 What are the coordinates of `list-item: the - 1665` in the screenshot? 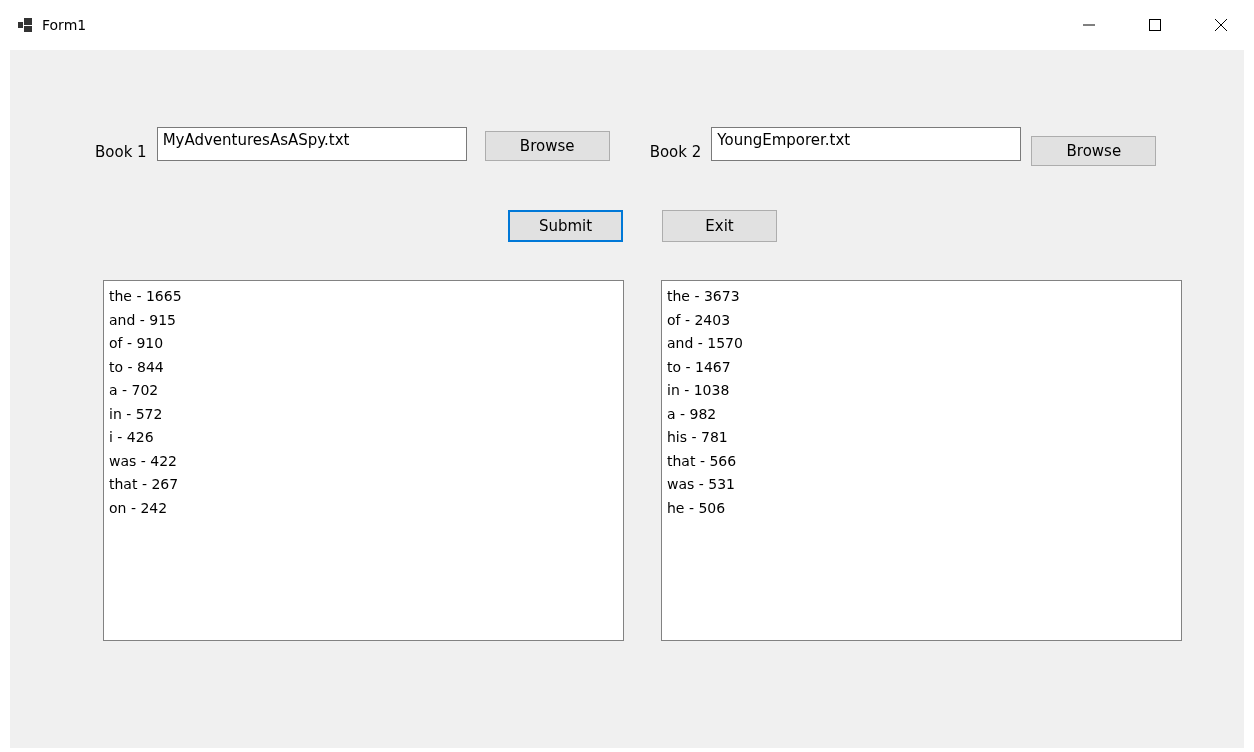 It's located at (363, 297).